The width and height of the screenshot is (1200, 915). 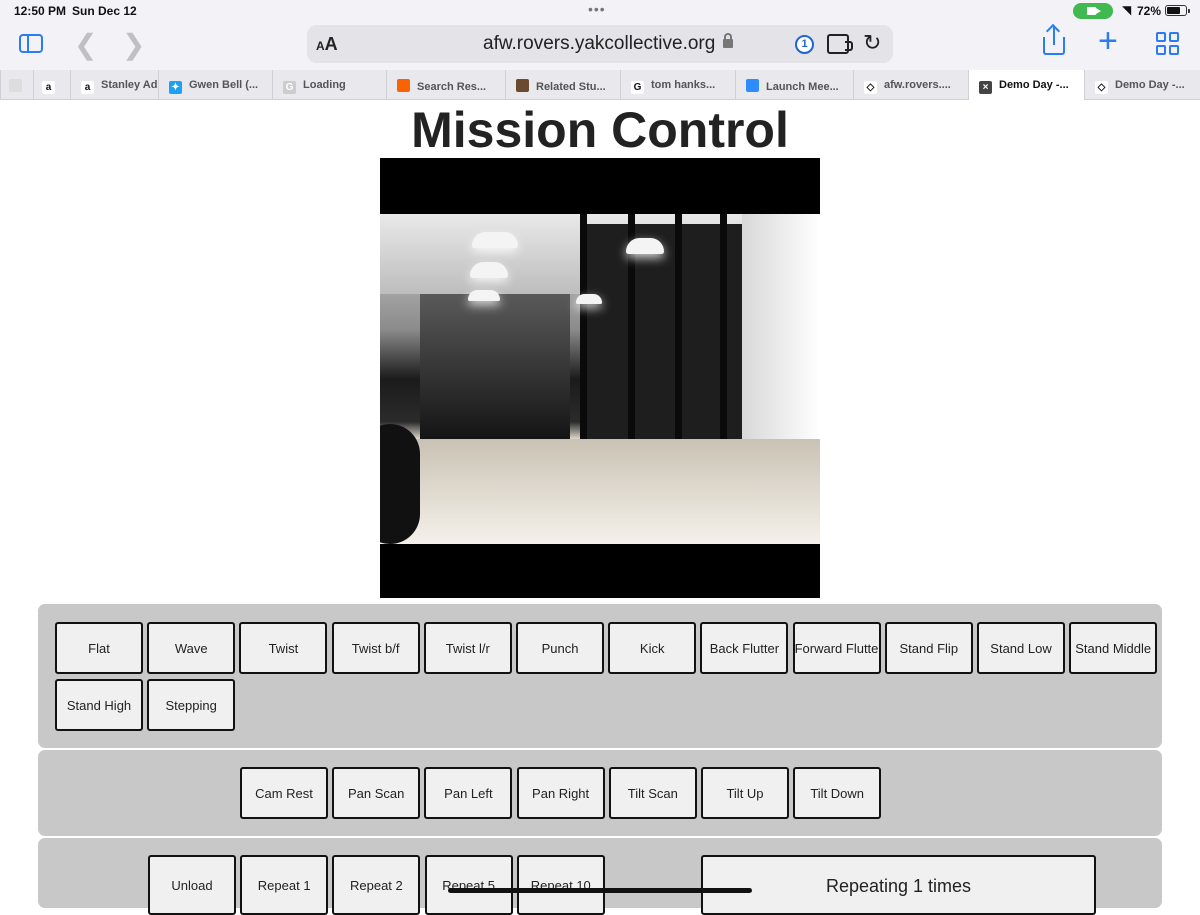 I want to click on reload-icon: ↻, so click(x=872, y=43).